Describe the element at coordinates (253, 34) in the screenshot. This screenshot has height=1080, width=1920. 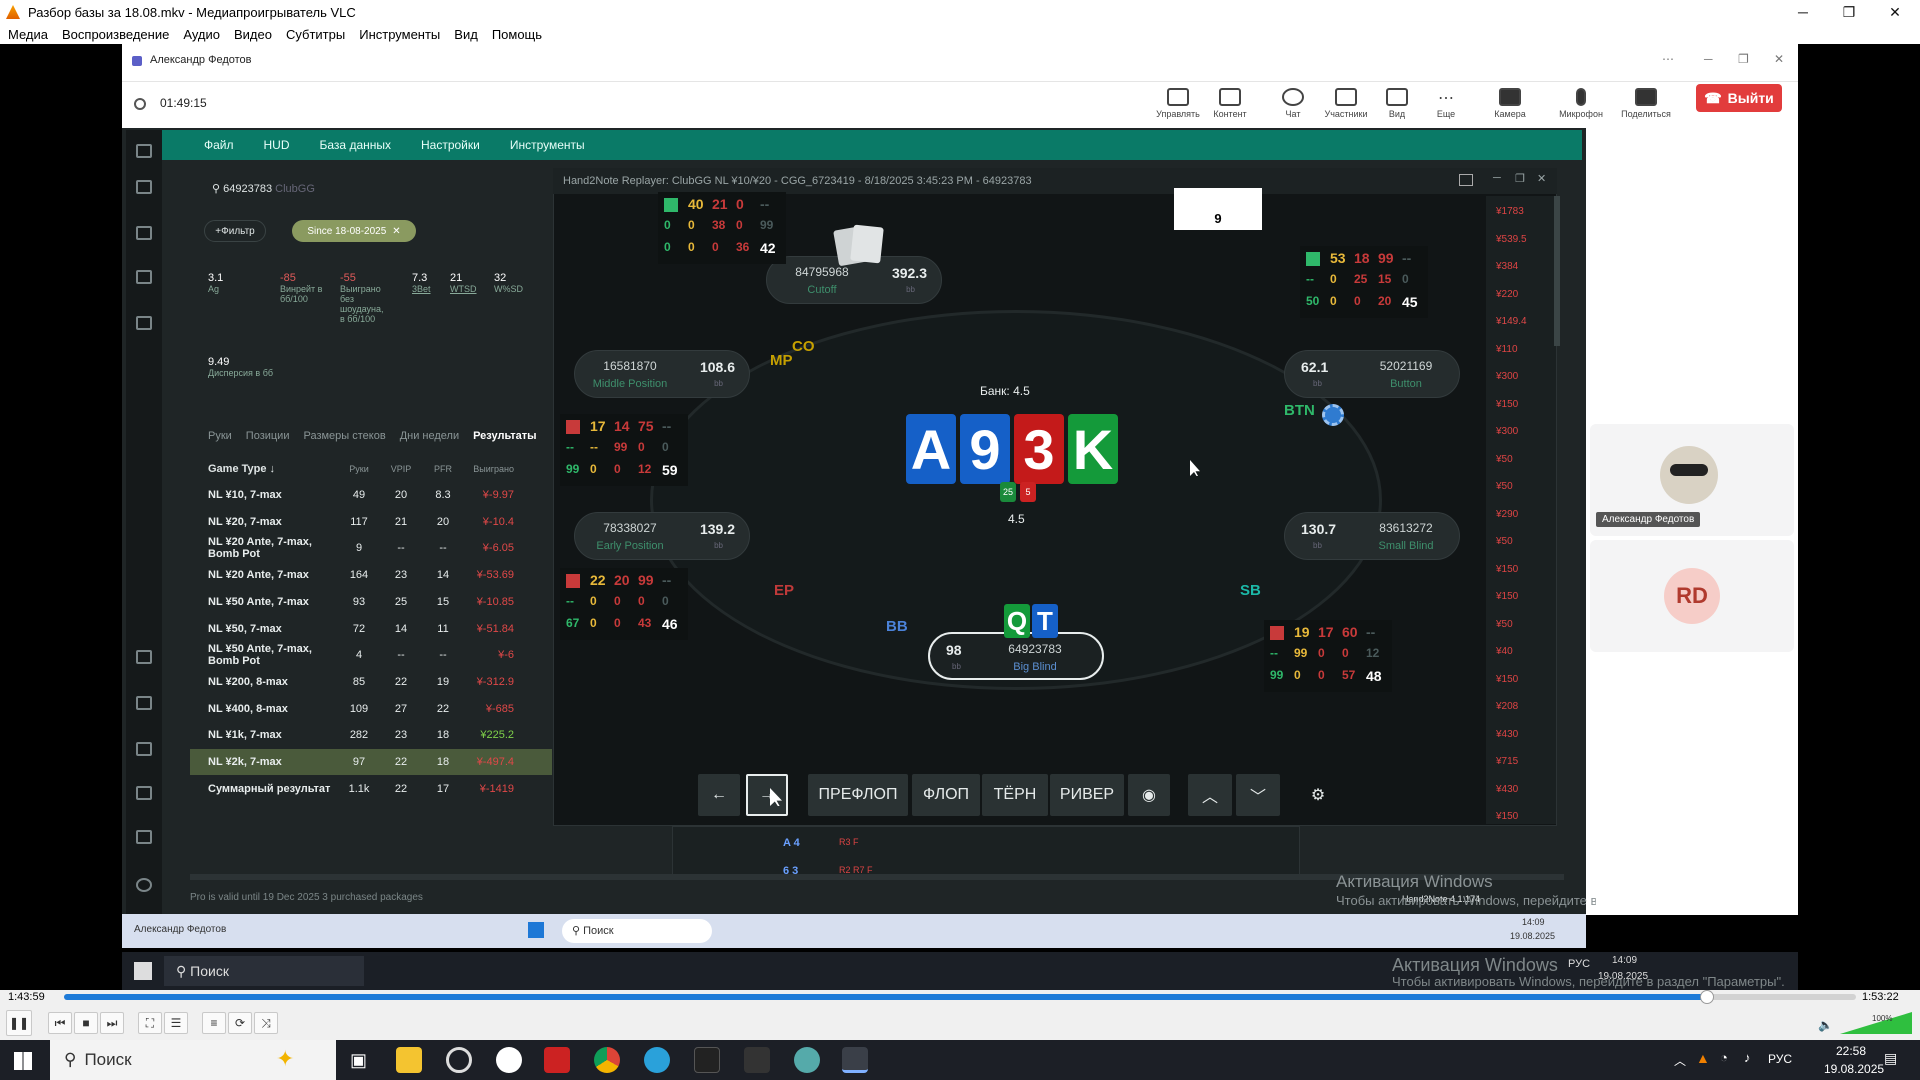
I see `menu-video: Видео` at that location.